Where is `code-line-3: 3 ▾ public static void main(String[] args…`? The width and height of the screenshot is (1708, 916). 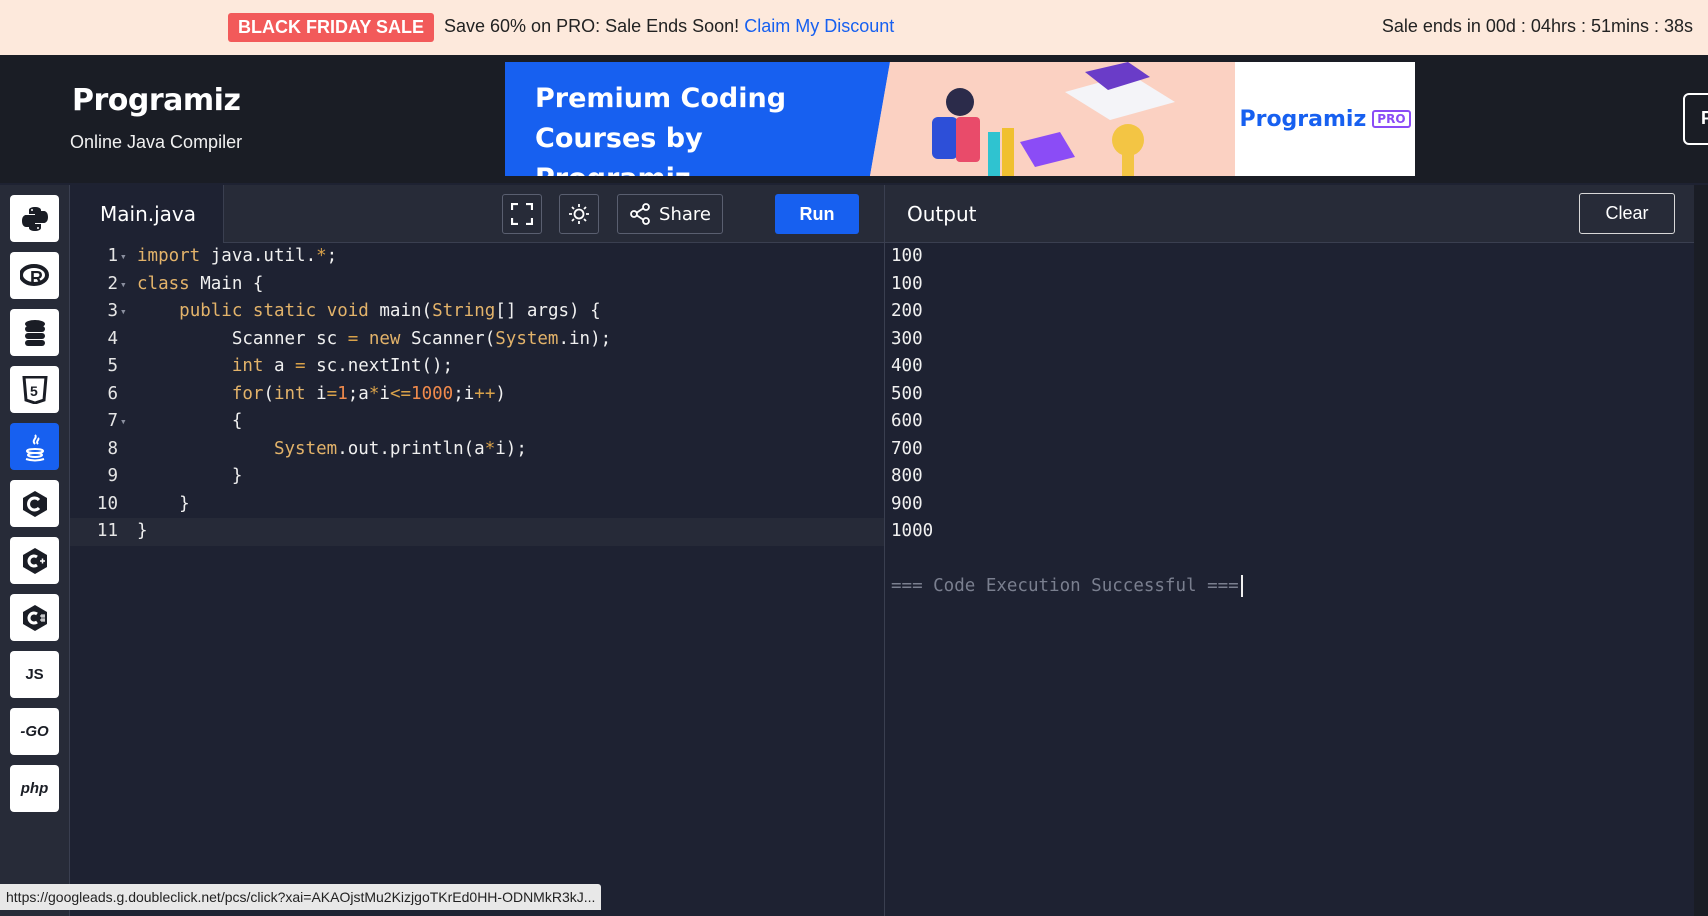
code-line-3: 3 ▾ public static void main(String[] args… is located at coordinates (477, 312).